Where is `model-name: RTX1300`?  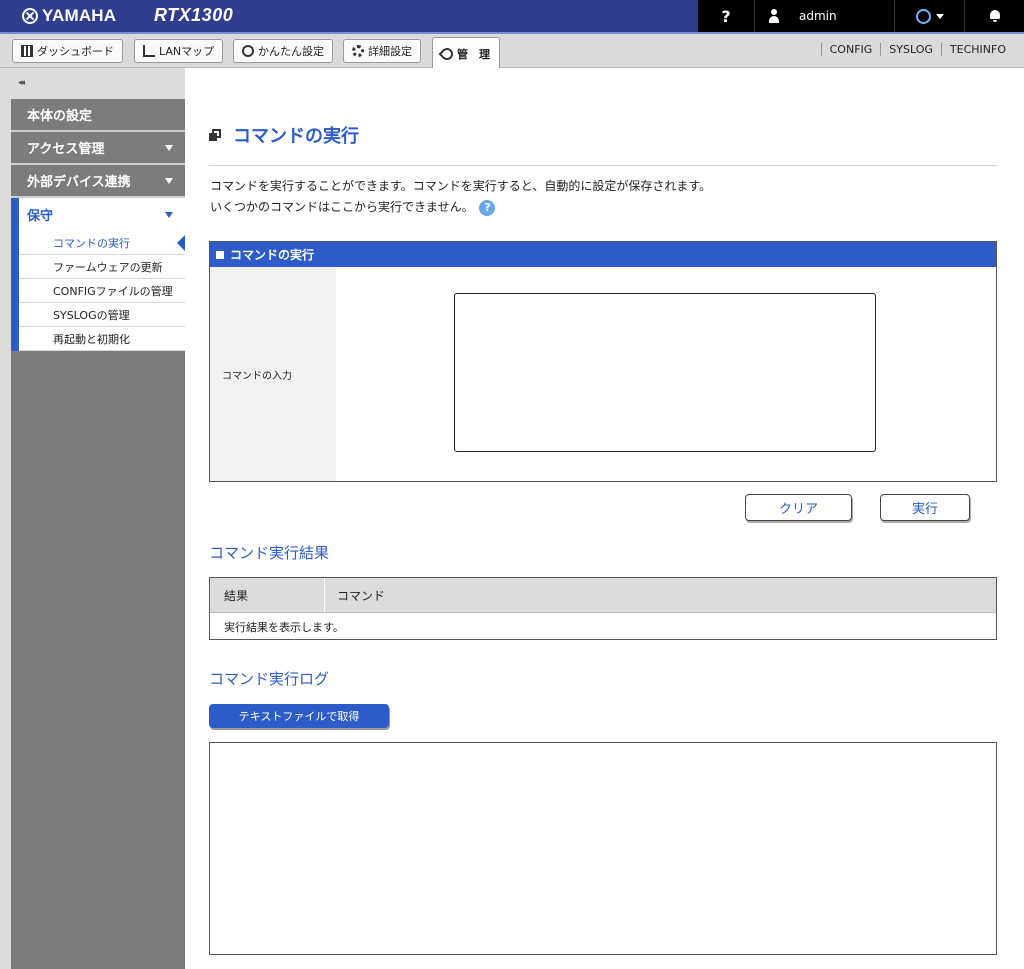 model-name: RTX1300 is located at coordinates (194, 15).